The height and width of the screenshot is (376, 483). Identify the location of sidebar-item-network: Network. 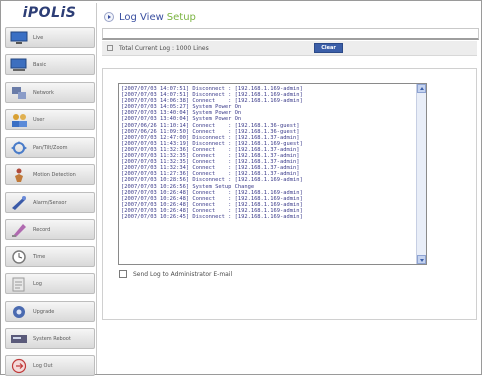
(50, 92).